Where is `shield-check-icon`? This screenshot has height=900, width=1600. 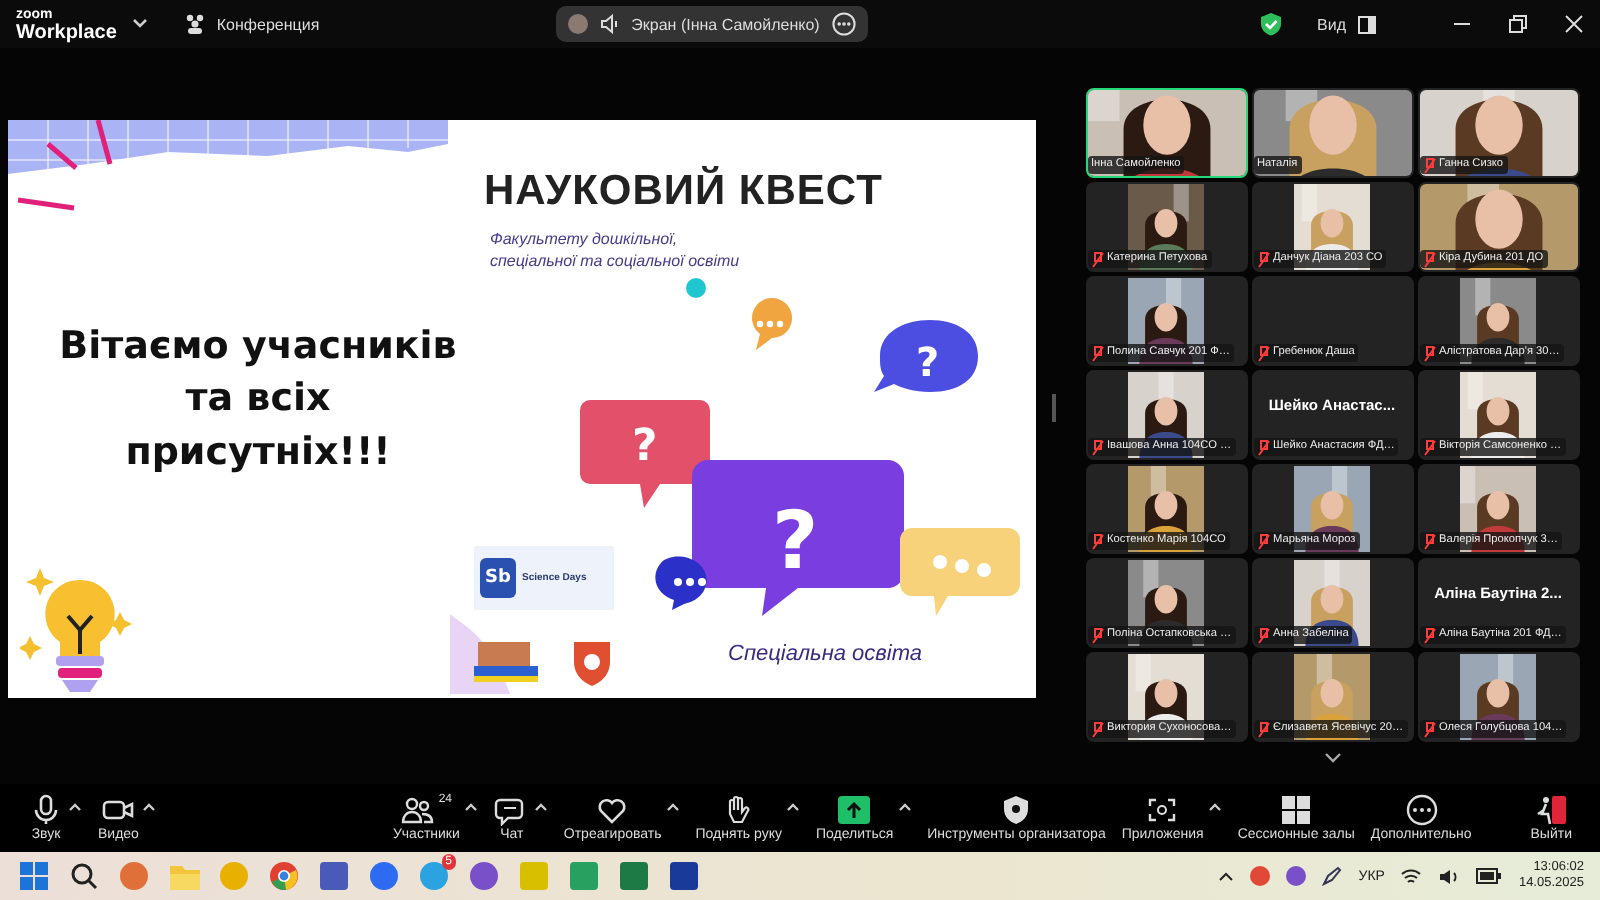 shield-check-icon is located at coordinates (1270, 24).